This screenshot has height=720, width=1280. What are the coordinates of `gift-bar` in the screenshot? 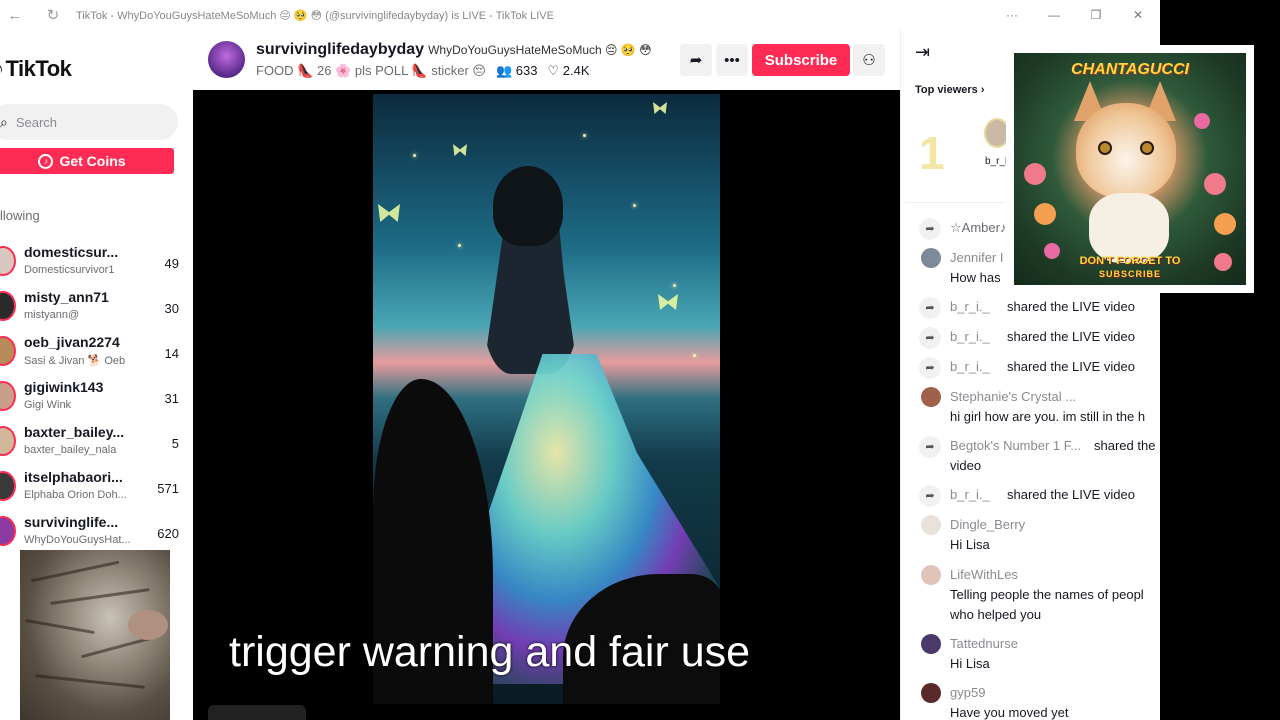 It's located at (257, 712).